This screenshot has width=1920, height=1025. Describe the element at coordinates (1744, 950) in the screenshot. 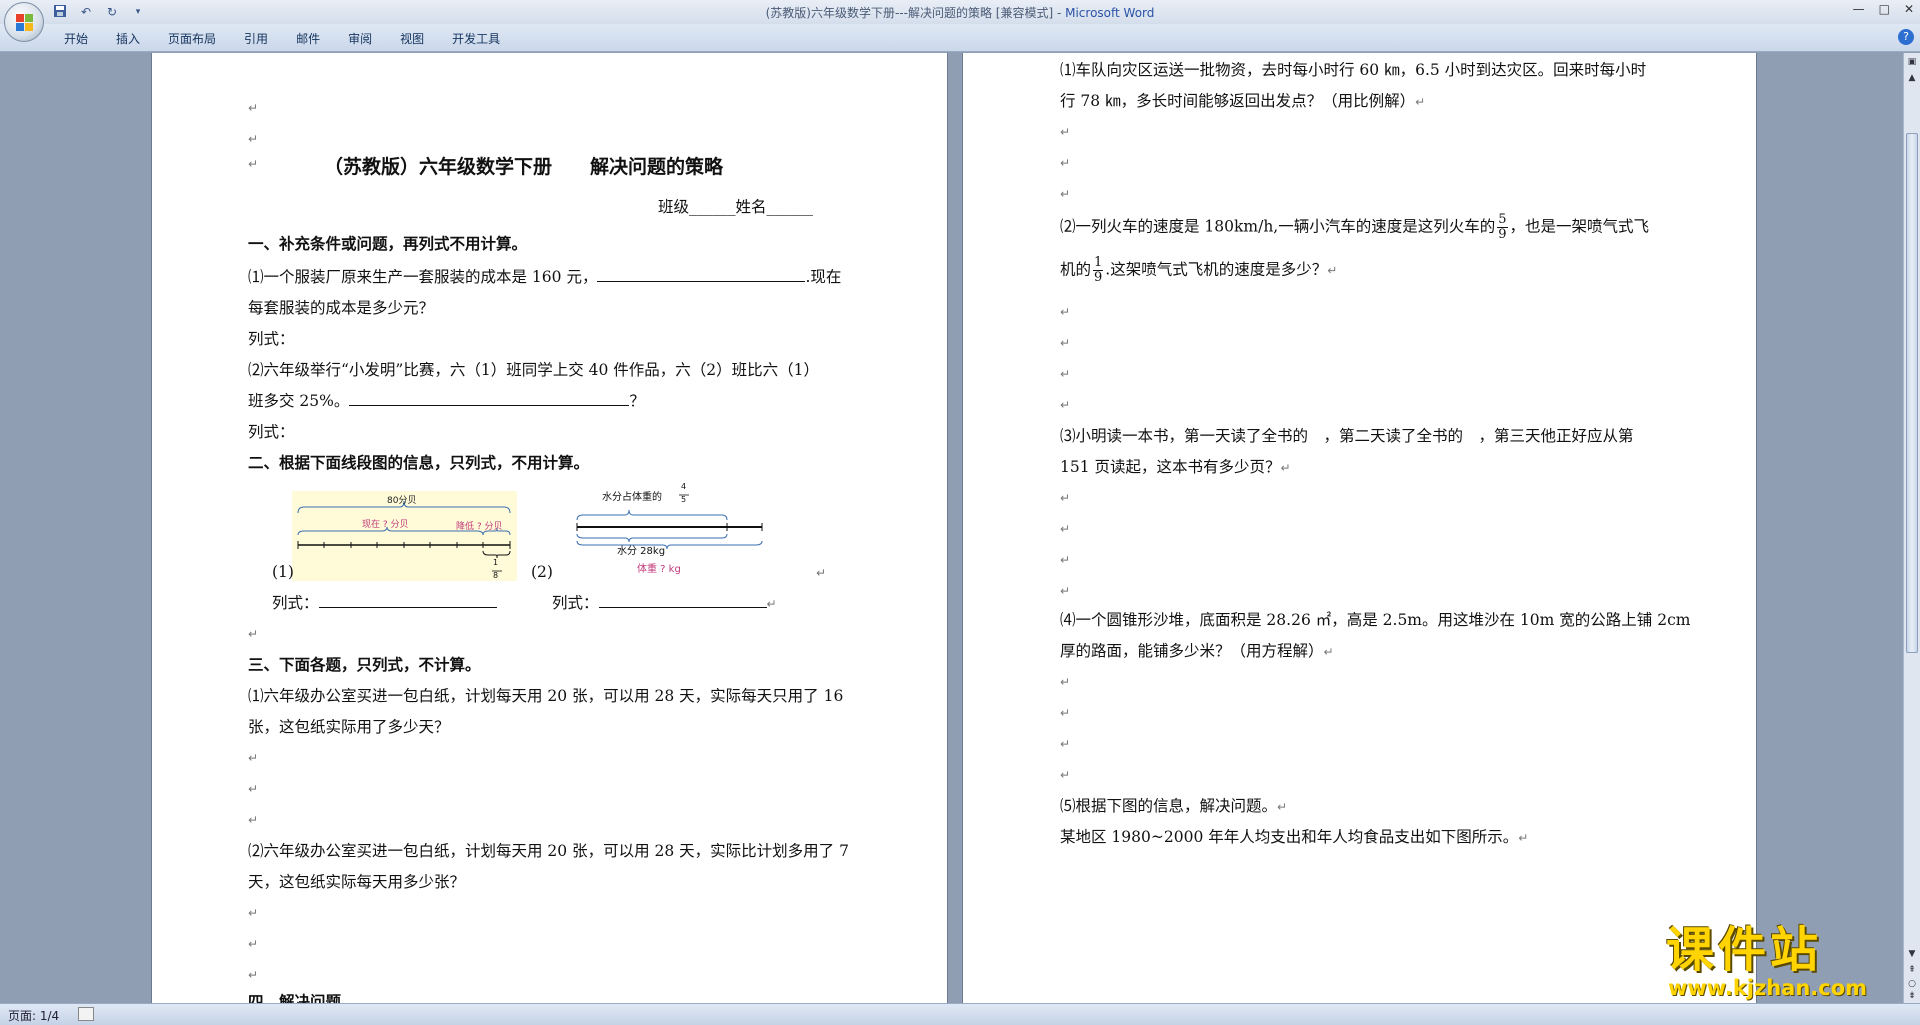

I see `watermark-logo-text: 课件站` at that location.